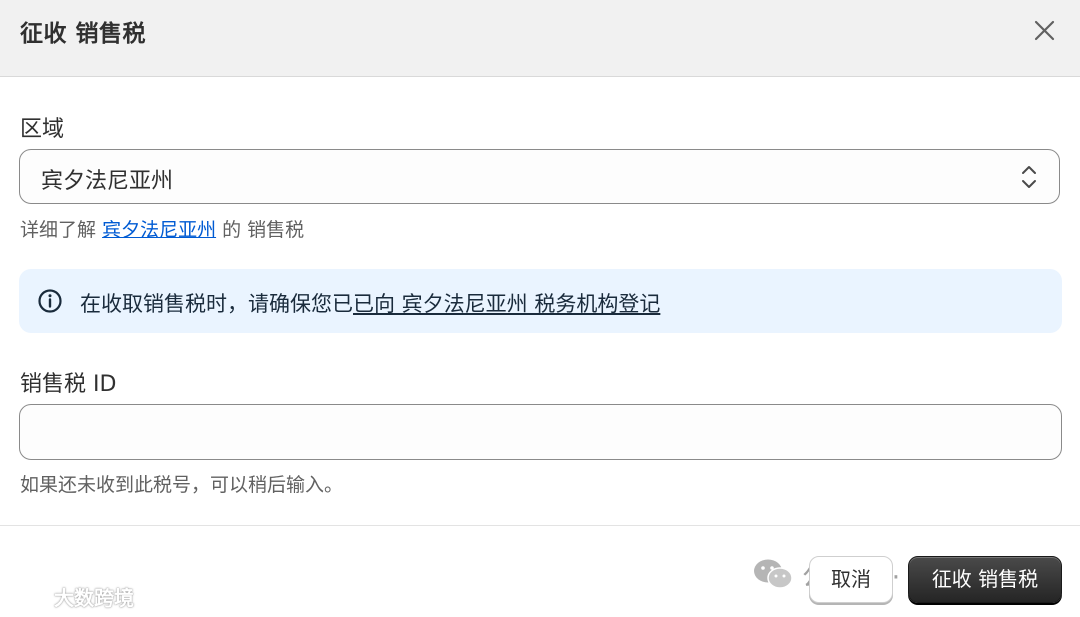 The image size is (1080, 617). Describe the element at coordinates (29, 596) in the screenshot. I see `brand-logo-icon` at that location.